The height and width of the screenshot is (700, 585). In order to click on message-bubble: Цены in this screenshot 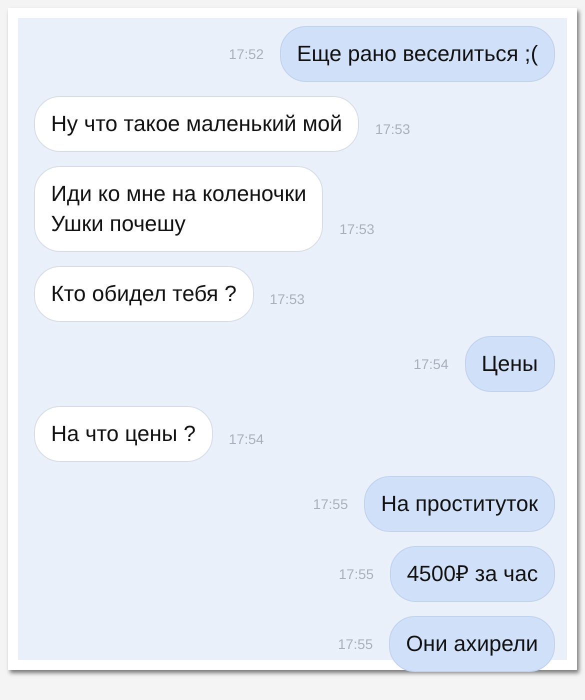, I will do `click(509, 364)`.